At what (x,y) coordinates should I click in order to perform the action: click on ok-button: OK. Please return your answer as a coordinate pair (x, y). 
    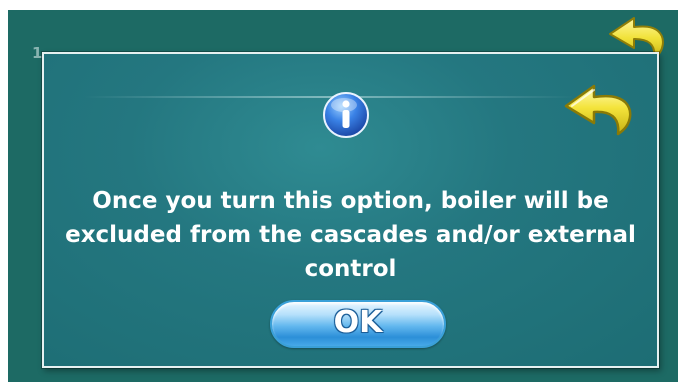
    Looking at the image, I should click on (358, 324).